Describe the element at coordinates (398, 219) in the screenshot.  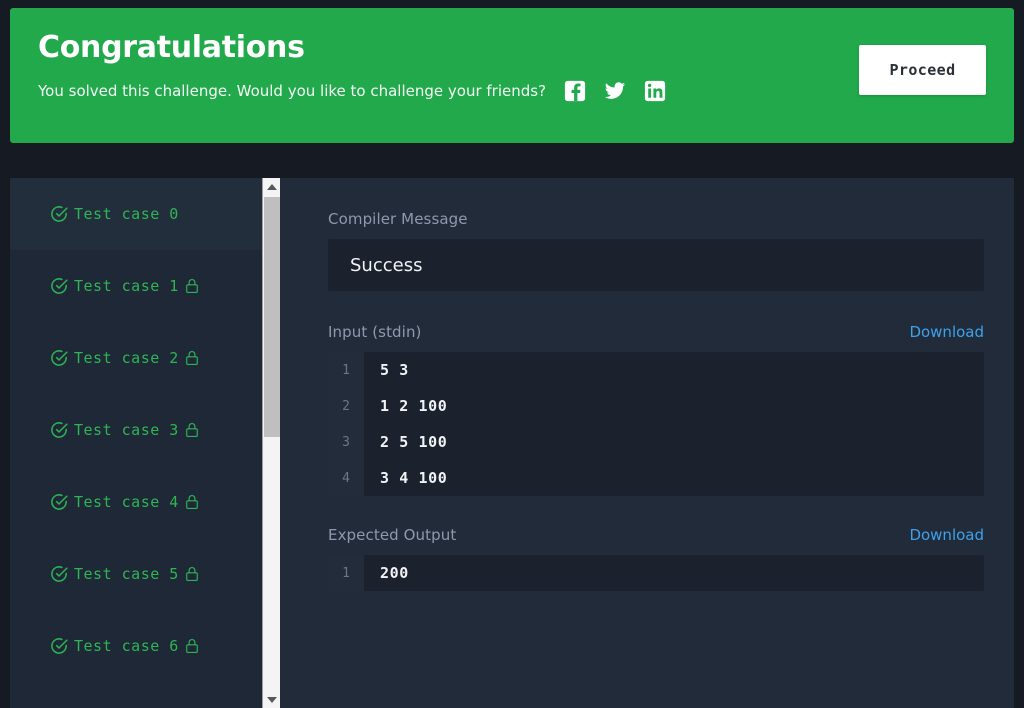
I see `compiler-message-label: Compiler Message` at that location.